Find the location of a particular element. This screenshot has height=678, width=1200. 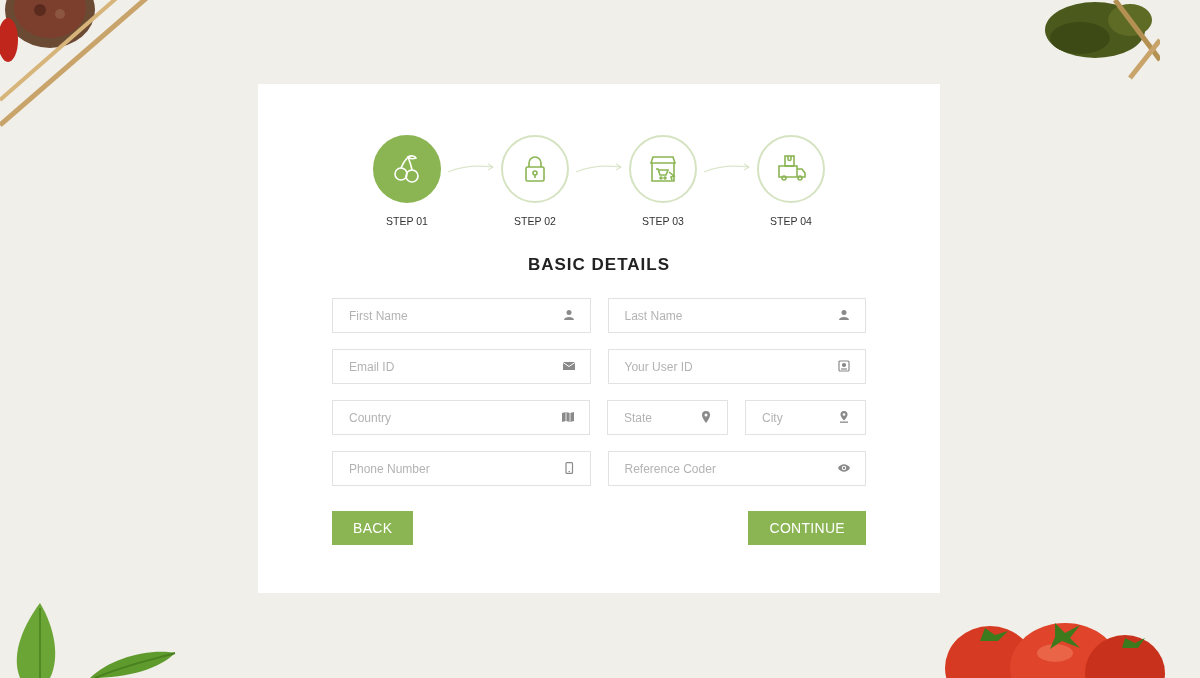

continue-button: CONTINUE is located at coordinates (807, 528).